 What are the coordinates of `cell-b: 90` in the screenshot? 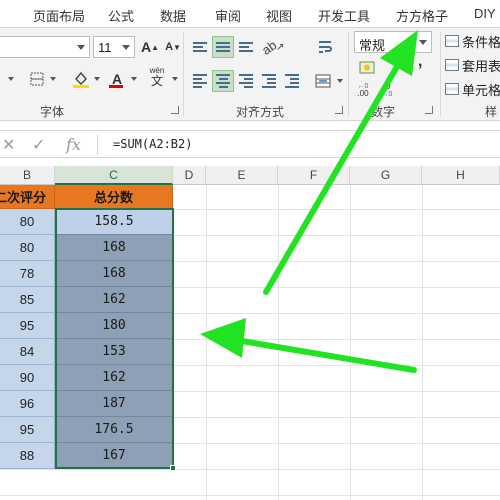 It's located at (27, 378).